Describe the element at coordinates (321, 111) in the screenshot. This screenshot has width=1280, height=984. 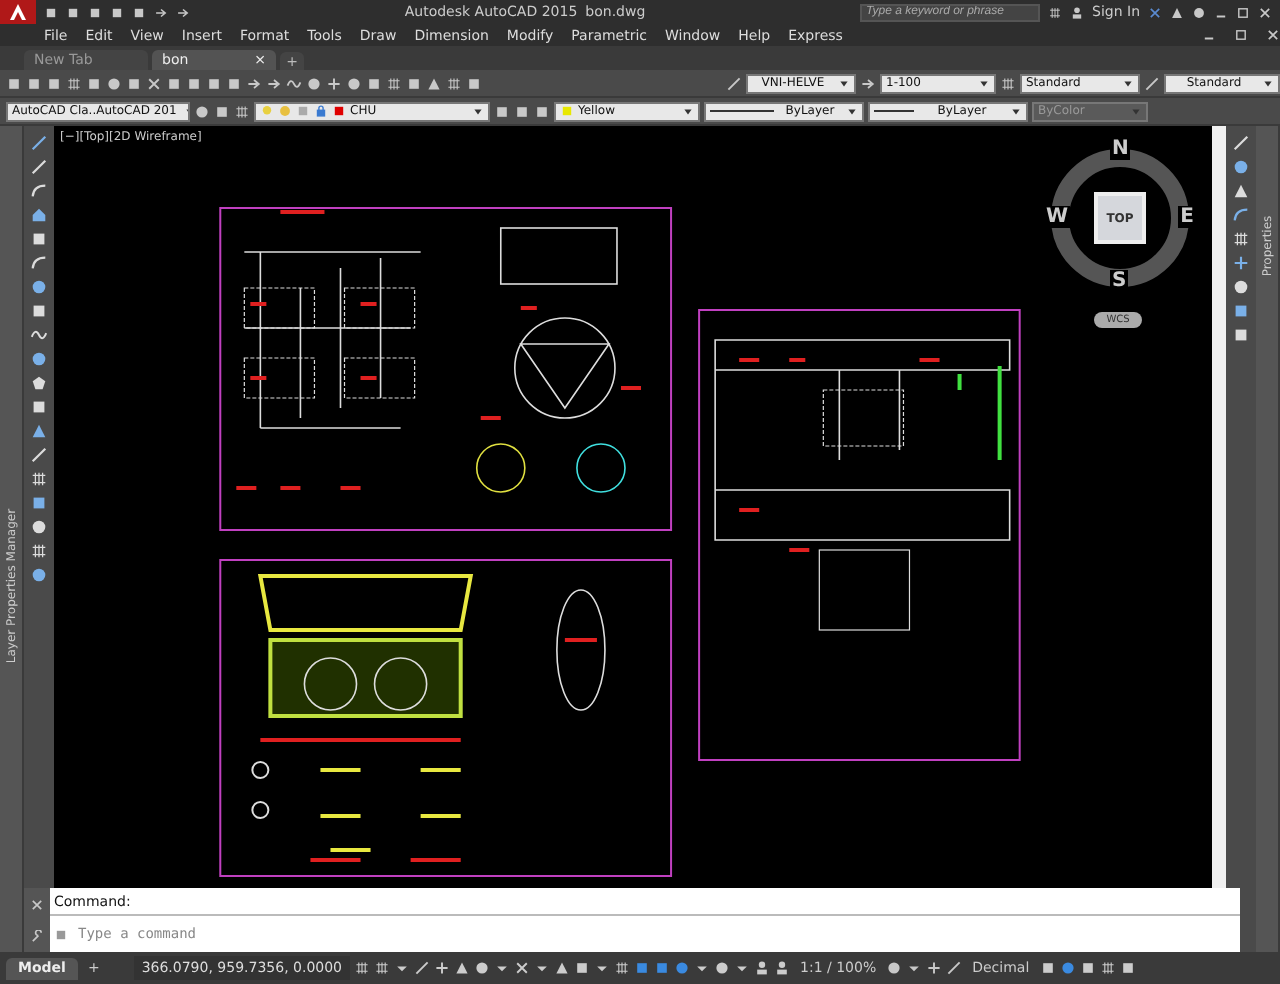
I see `lock-icon` at that location.